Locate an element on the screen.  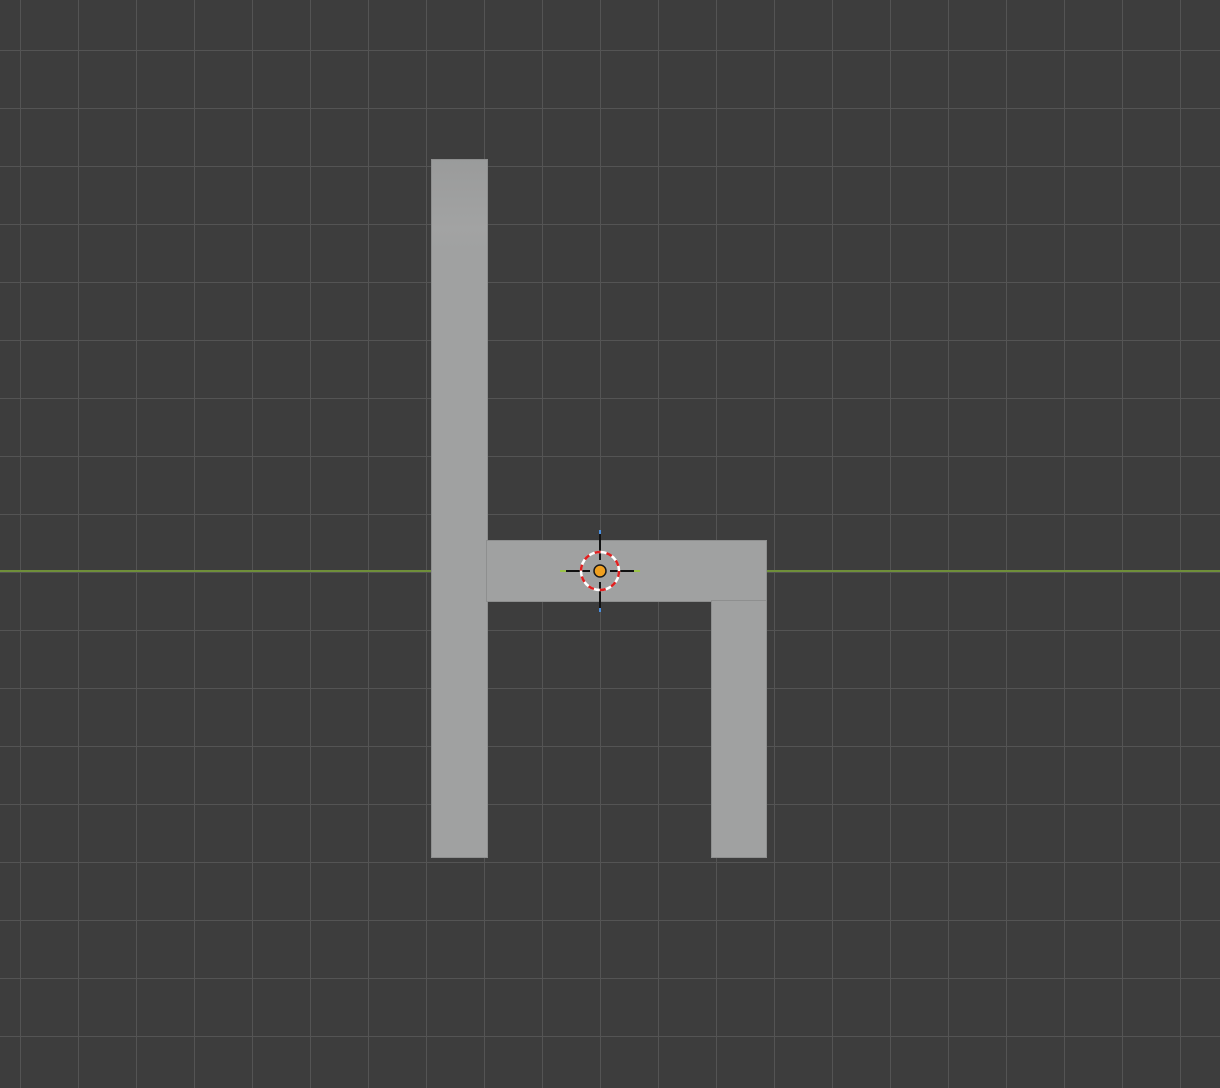
3d-cursor-icon is located at coordinates (600, 571).